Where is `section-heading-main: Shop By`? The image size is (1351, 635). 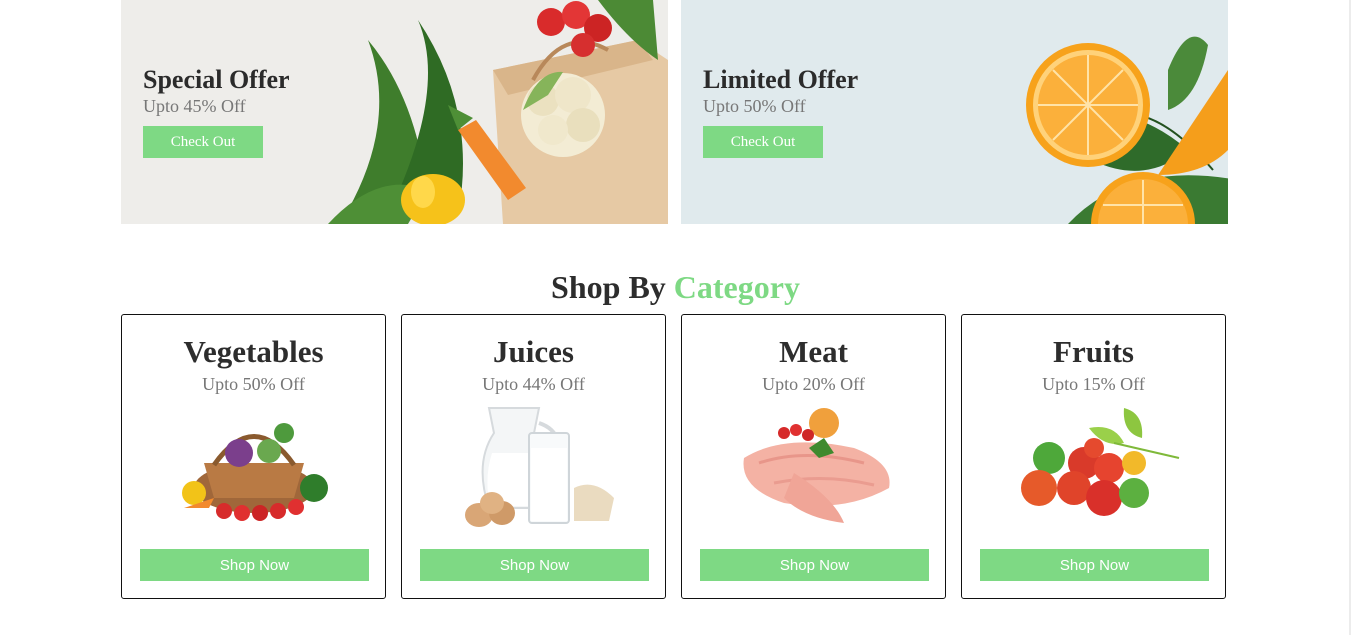
section-heading-main: Shop By is located at coordinates (608, 287).